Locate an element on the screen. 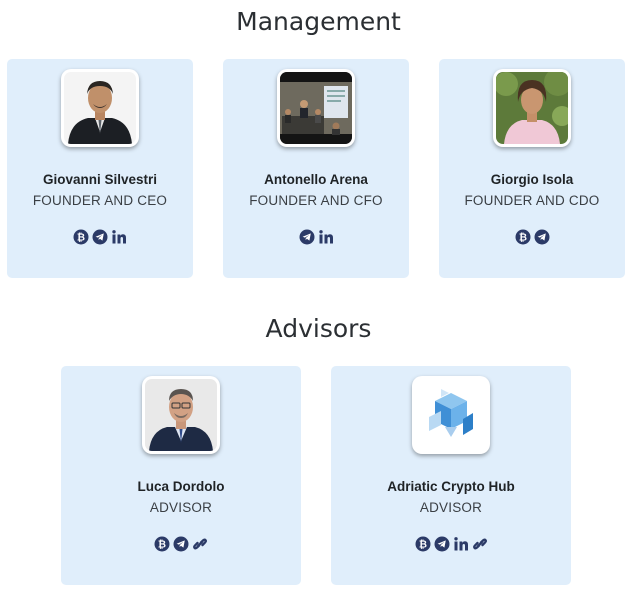 The image size is (637, 590). management-heading: Management is located at coordinates (318, 21).